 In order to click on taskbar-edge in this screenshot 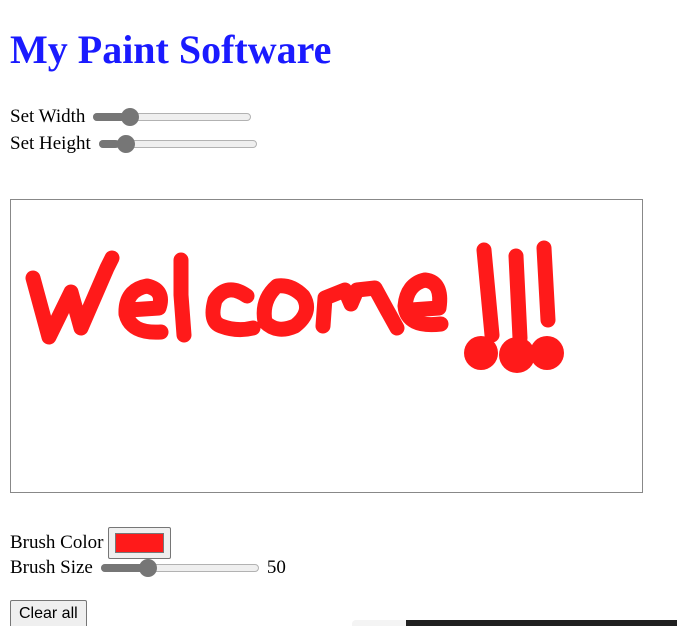, I will do `click(379, 623)`.